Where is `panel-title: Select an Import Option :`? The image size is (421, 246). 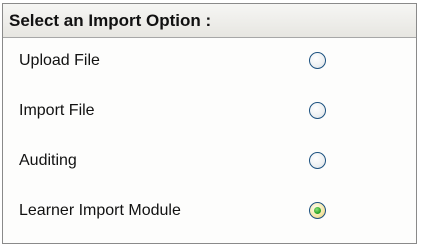
panel-title: Select an Import Option : is located at coordinates (209, 21).